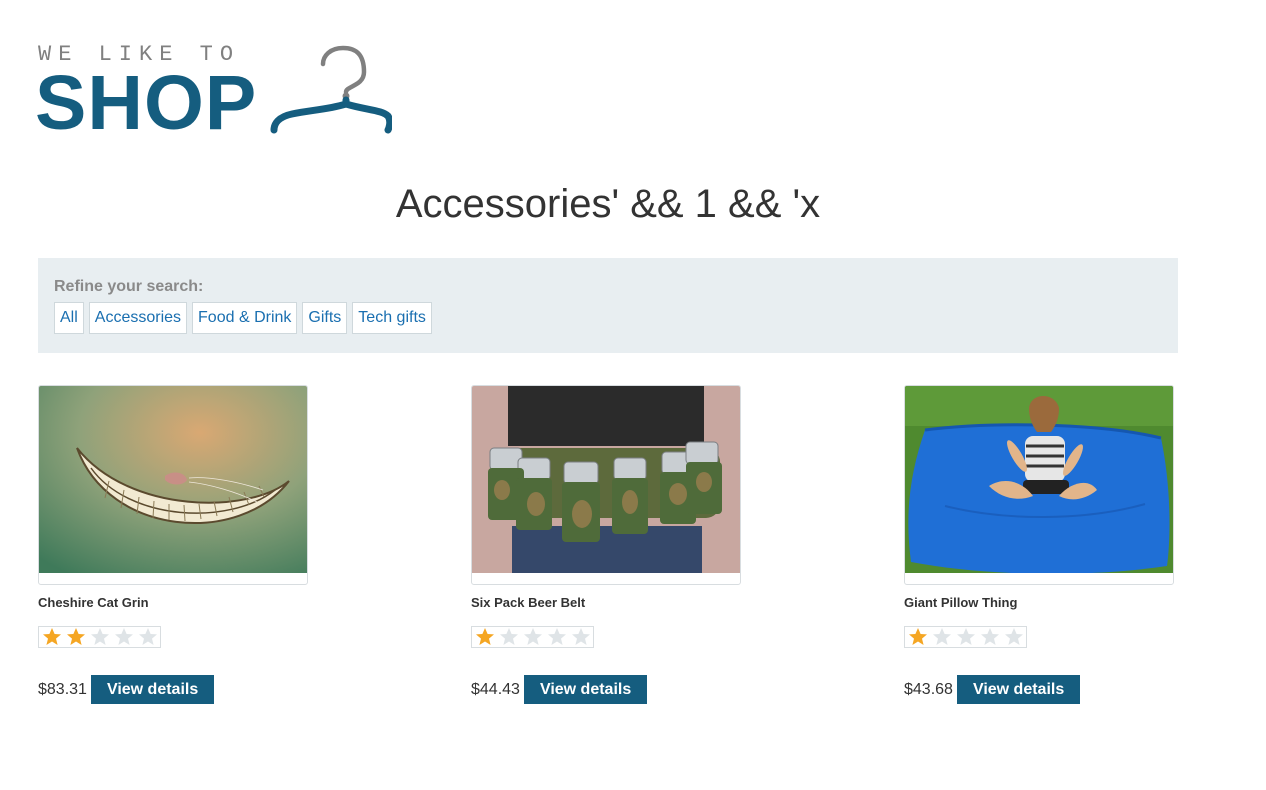  Describe the element at coordinates (129, 286) in the screenshot. I see `filter-label: Refine your search:` at that location.